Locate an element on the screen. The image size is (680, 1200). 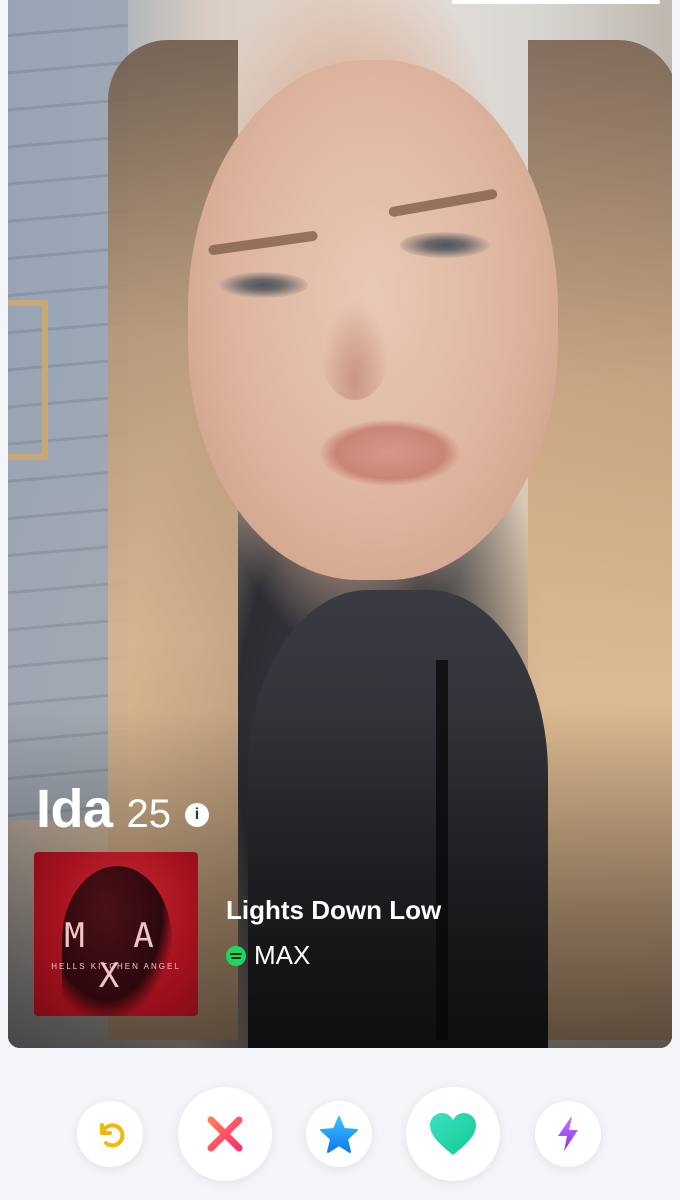
rewind-button is located at coordinates (110, 1134).